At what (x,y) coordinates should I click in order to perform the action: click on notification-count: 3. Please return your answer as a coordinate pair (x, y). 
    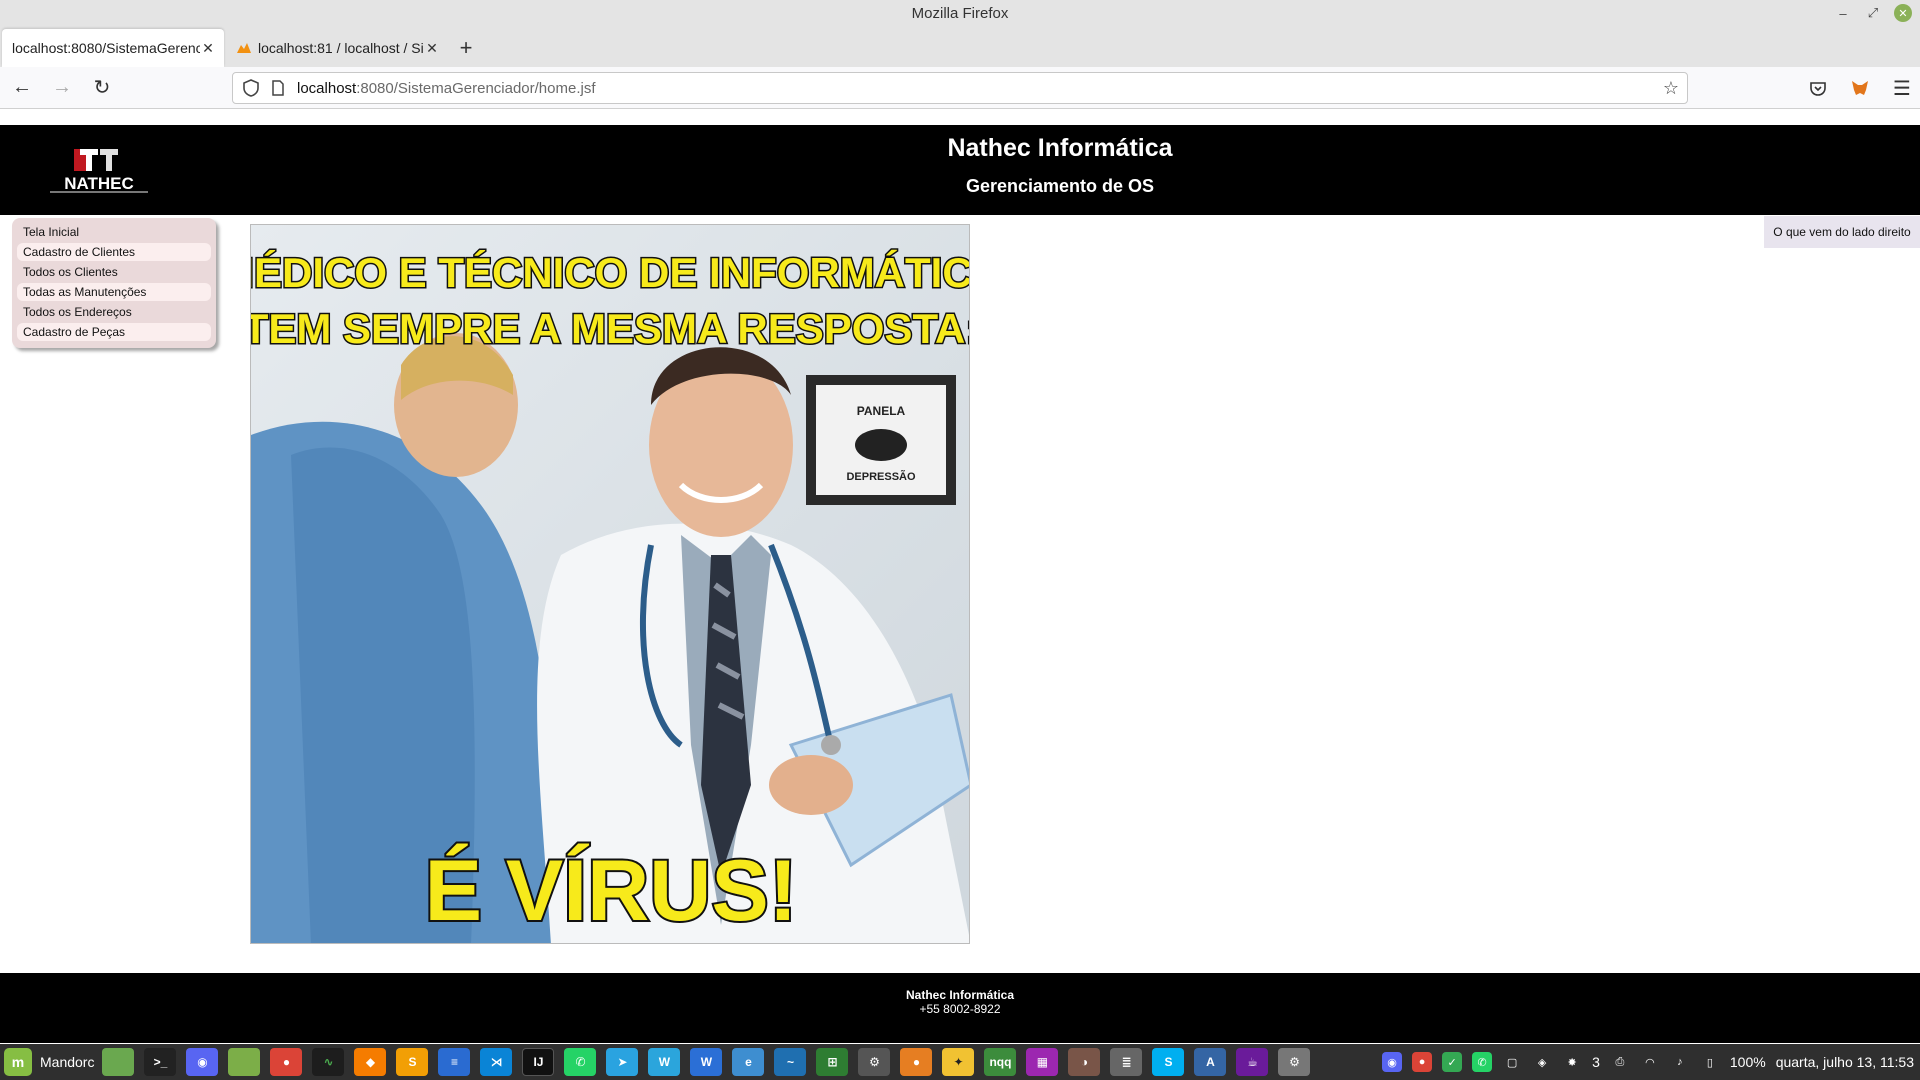
    Looking at the image, I should click on (1596, 1062).